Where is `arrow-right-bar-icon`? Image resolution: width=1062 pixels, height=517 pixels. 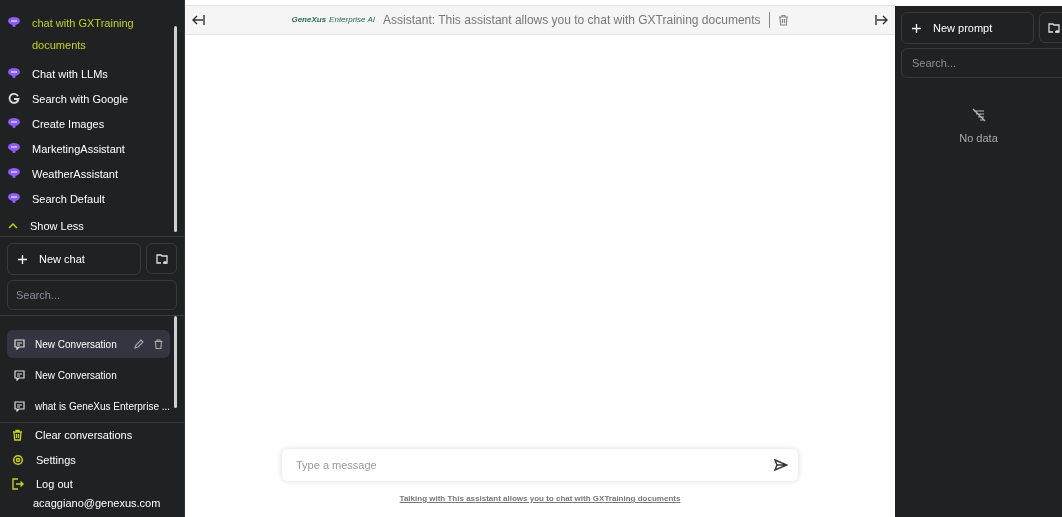
arrow-right-bar-icon is located at coordinates (882, 20).